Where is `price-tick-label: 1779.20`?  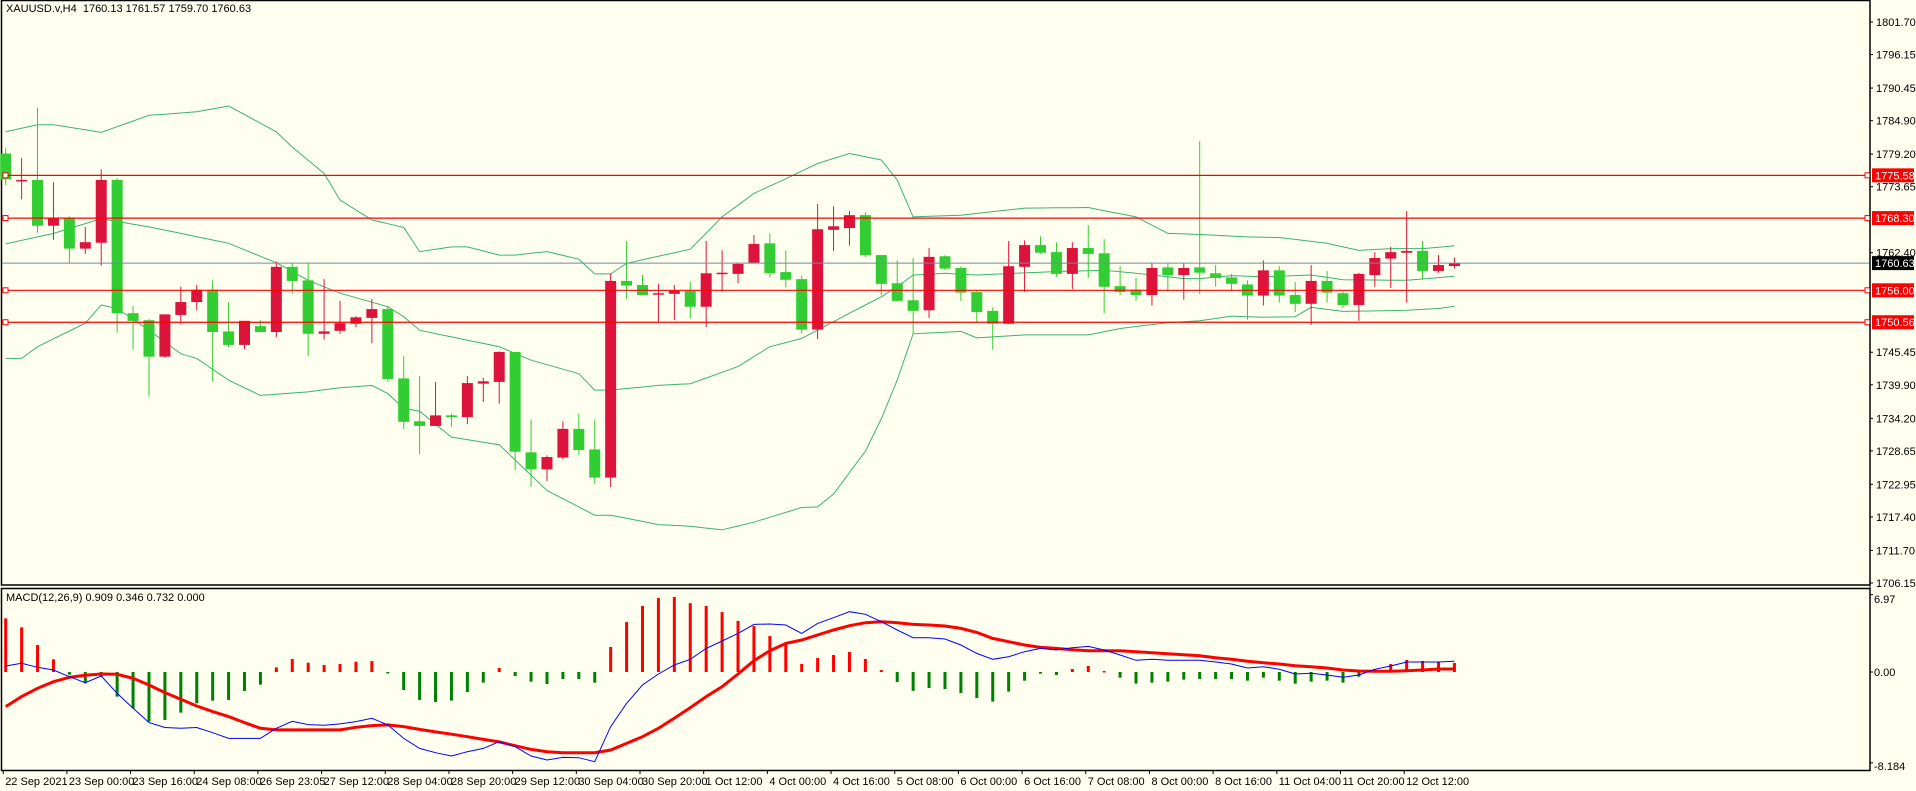 price-tick-label: 1779.20 is located at coordinates (1896, 155).